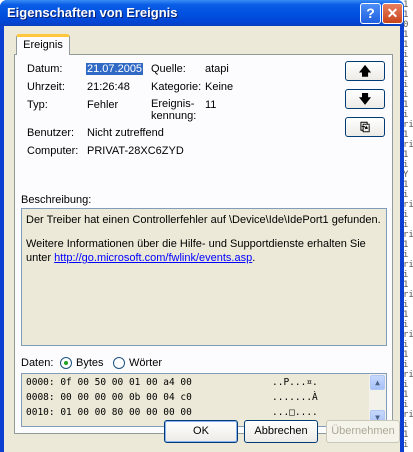 This screenshot has height=452, width=413. I want to click on computer-value: PRIVAT-28XC6ZYD, so click(135, 151).